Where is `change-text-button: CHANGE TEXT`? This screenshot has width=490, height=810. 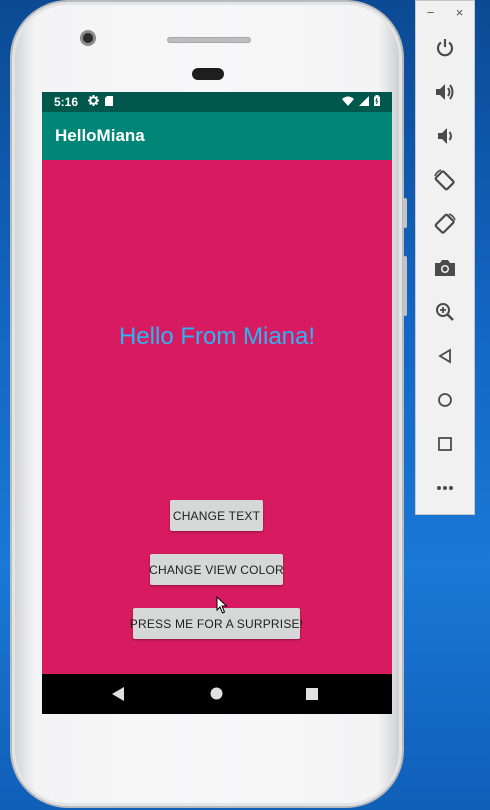 change-text-button: CHANGE TEXT is located at coordinates (216, 515).